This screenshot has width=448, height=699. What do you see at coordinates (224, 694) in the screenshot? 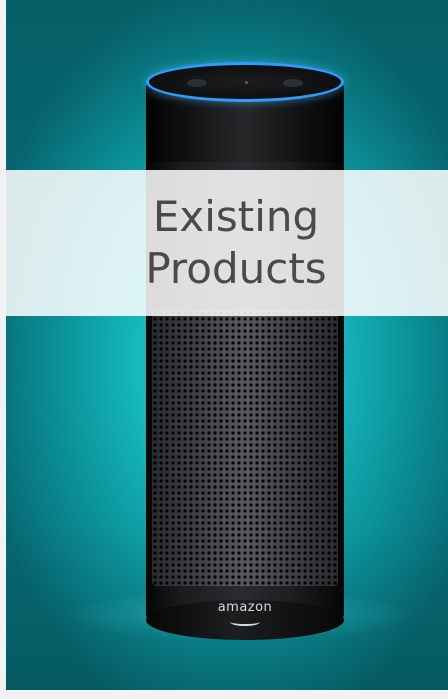
I see `bottom-border` at bounding box center [224, 694].